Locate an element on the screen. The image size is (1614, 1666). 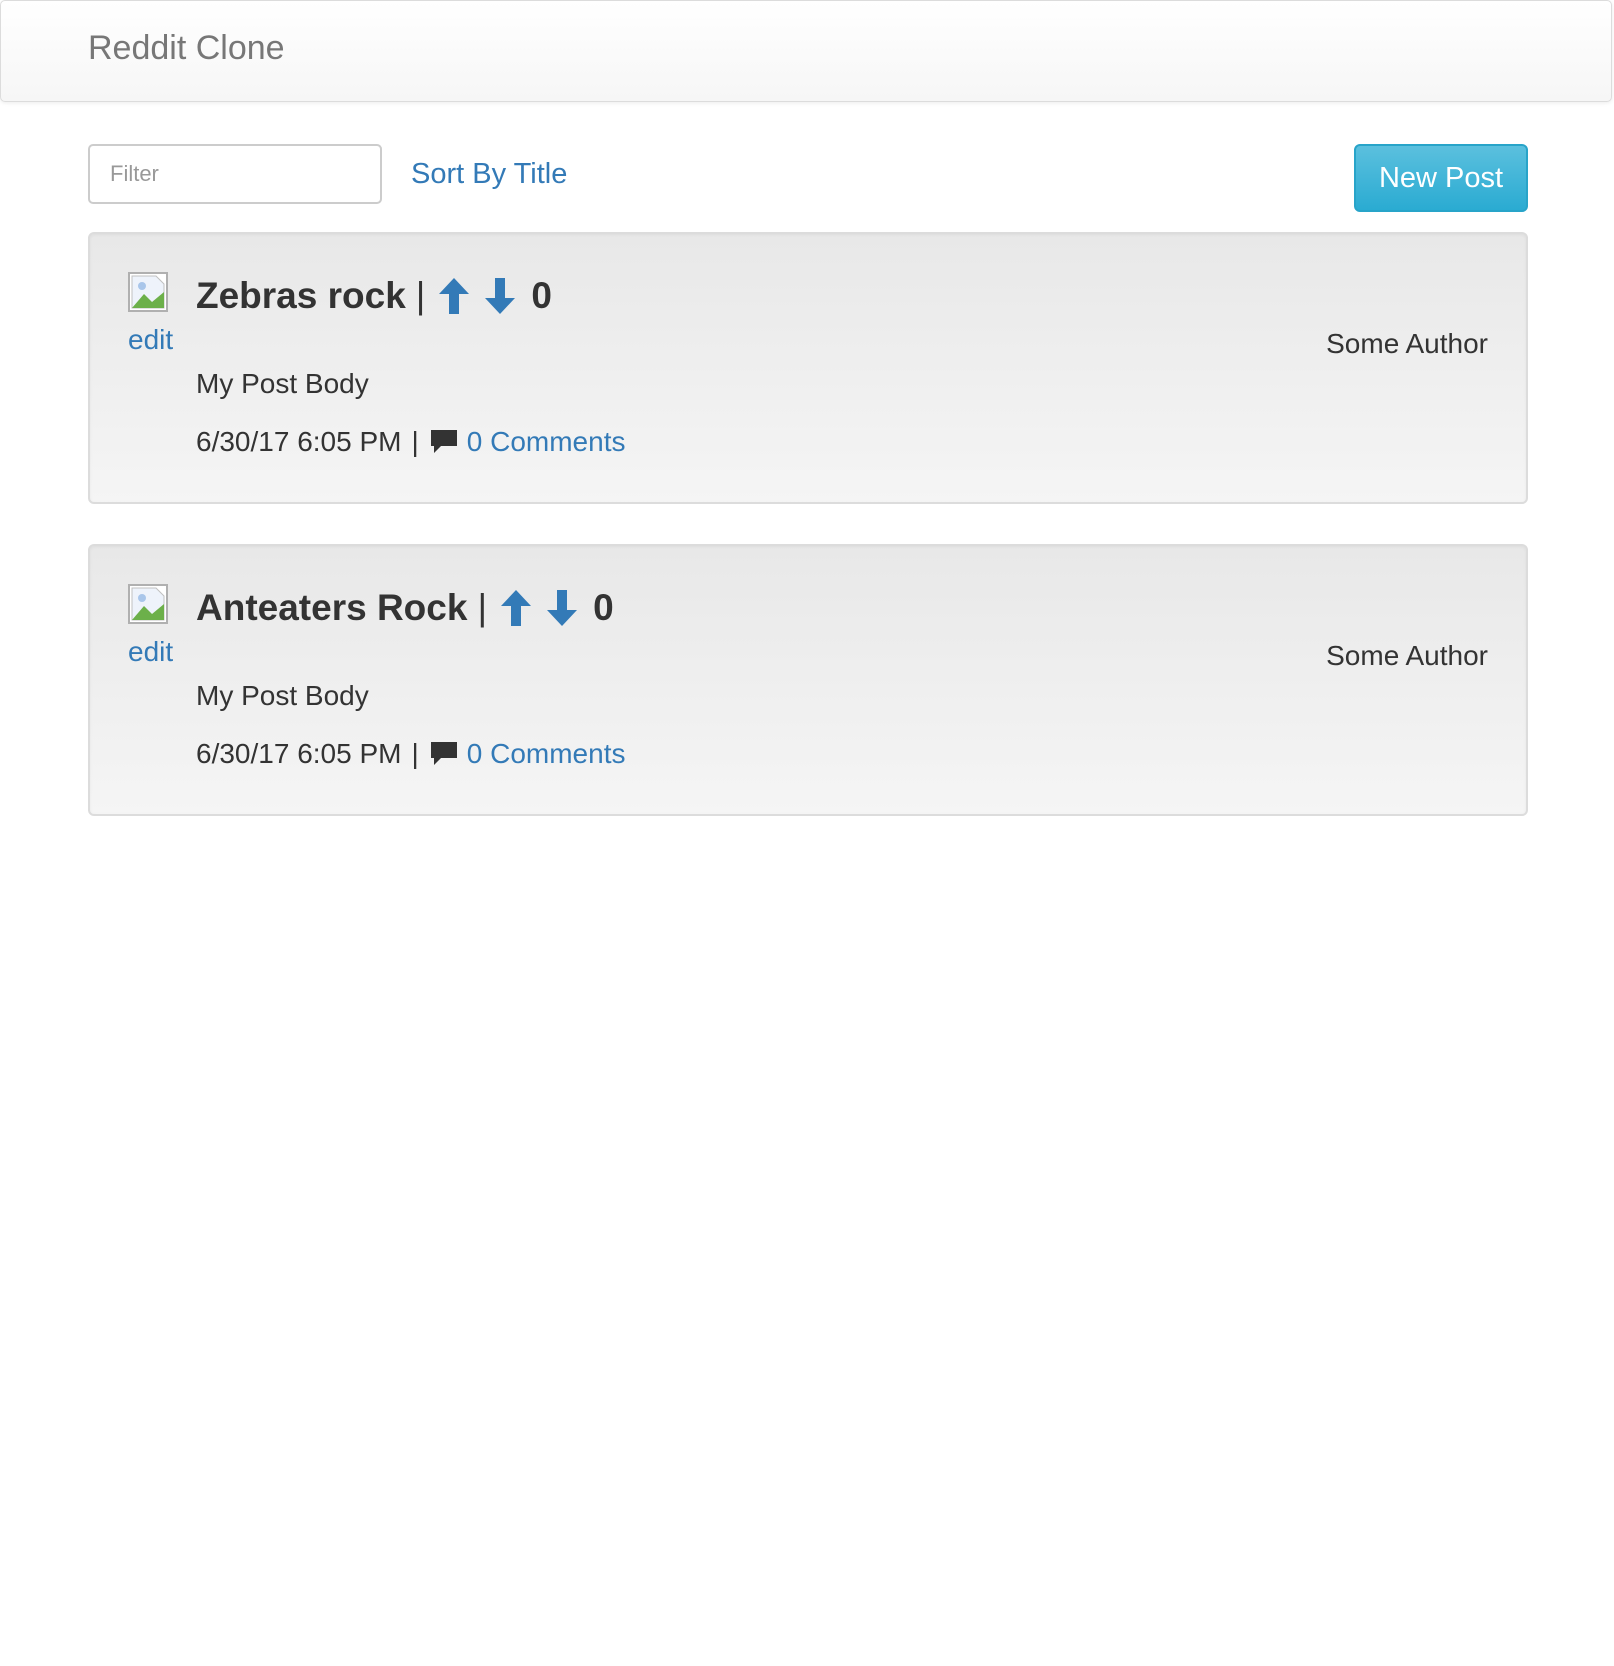
post-title-row: Anteaters Rock | 0 is located at coordinates (405, 608).